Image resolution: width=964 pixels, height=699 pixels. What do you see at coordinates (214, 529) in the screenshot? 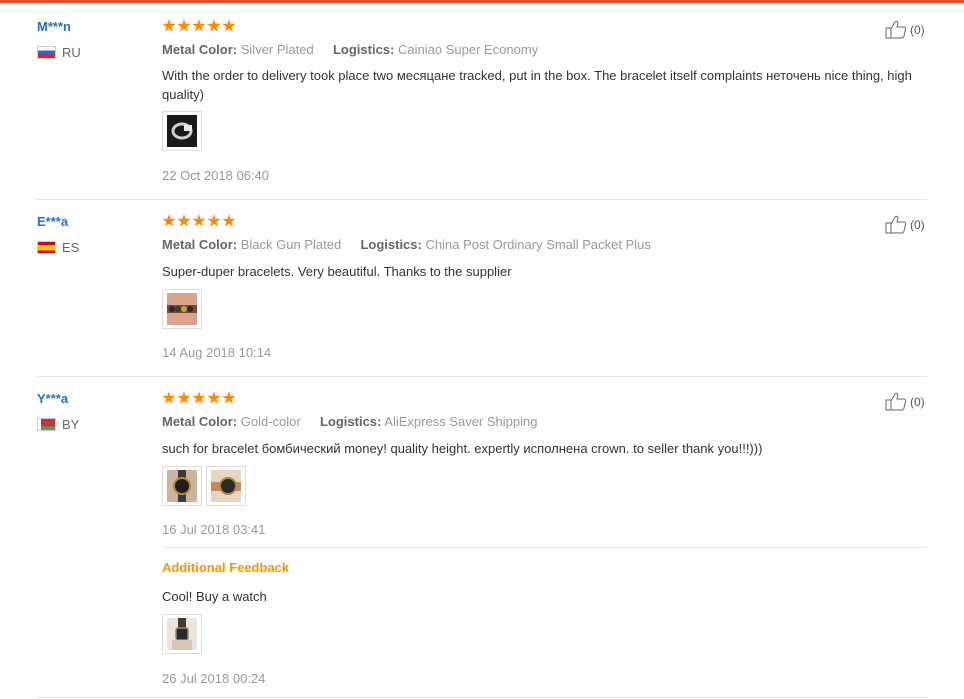
I see `review-date: 16 Jul 2018 03:41` at bounding box center [214, 529].